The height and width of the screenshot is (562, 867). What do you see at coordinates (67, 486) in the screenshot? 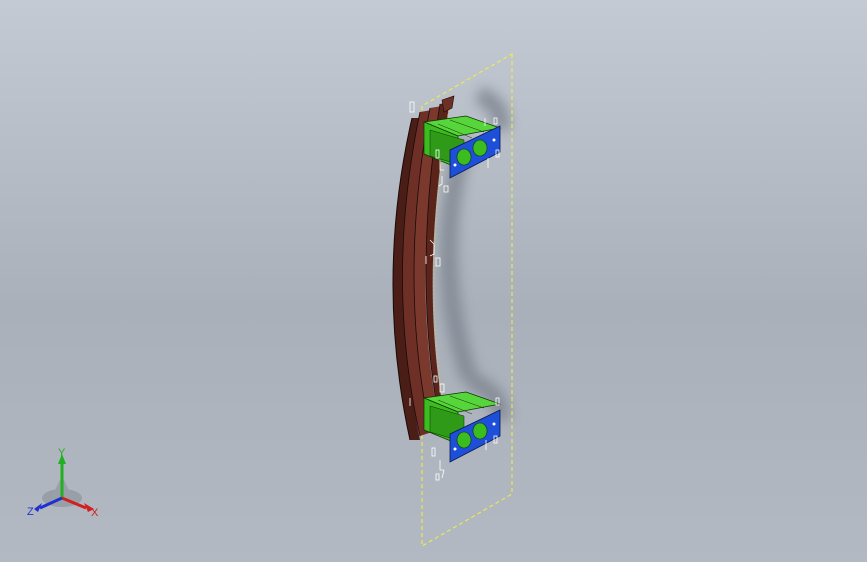
I see `reference-triad: Y X Z` at bounding box center [67, 486].